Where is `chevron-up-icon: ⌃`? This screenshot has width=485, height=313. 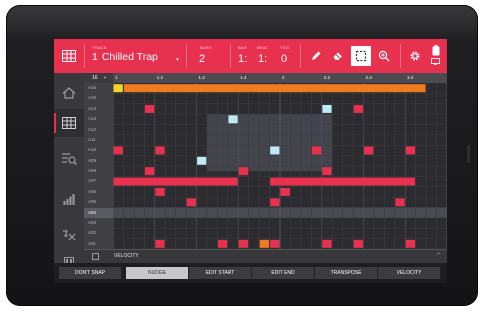 chevron-up-icon: ⌃ is located at coordinates (438, 255).